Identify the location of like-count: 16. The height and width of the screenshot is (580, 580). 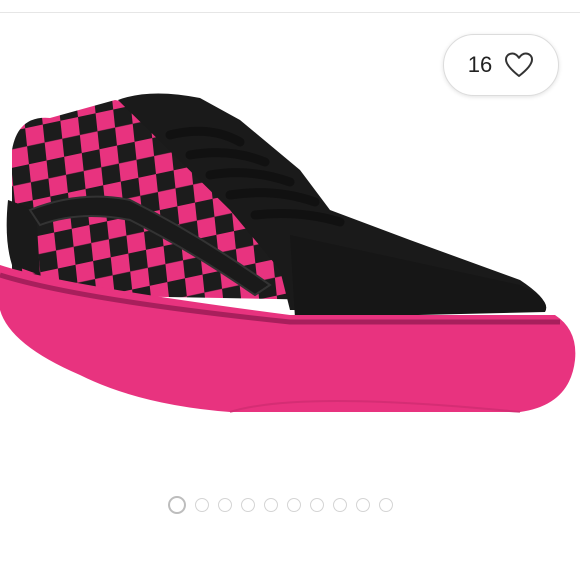
(480, 64).